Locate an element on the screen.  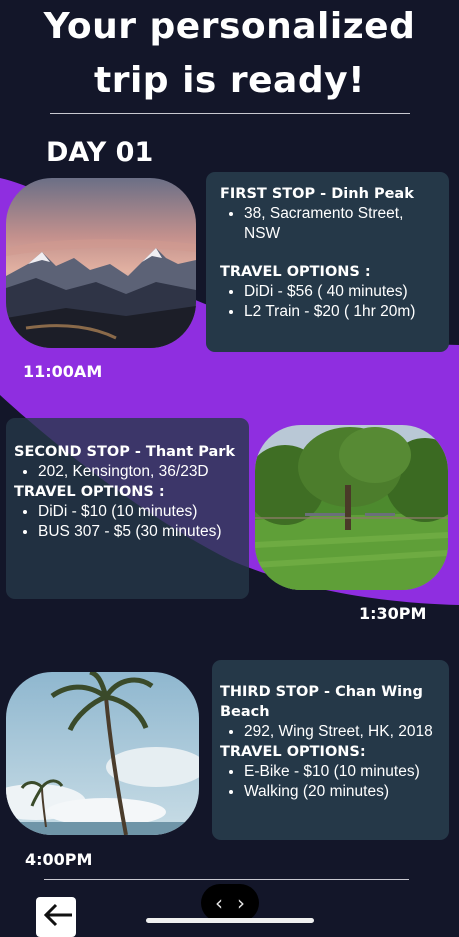
title-divider is located at coordinates (230, 113).